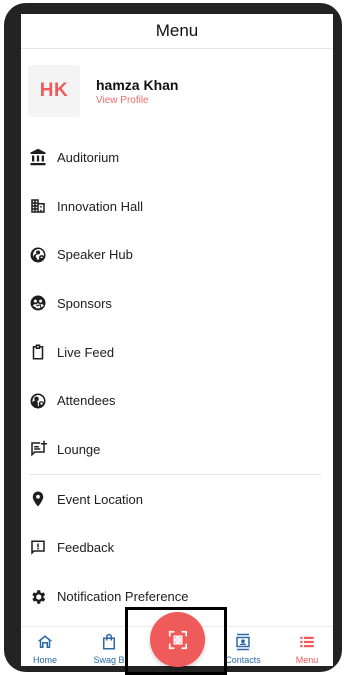 Image resolution: width=346 pixels, height=675 pixels. What do you see at coordinates (123, 597) in the screenshot?
I see `menu-item-label: Notification Preference` at bounding box center [123, 597].